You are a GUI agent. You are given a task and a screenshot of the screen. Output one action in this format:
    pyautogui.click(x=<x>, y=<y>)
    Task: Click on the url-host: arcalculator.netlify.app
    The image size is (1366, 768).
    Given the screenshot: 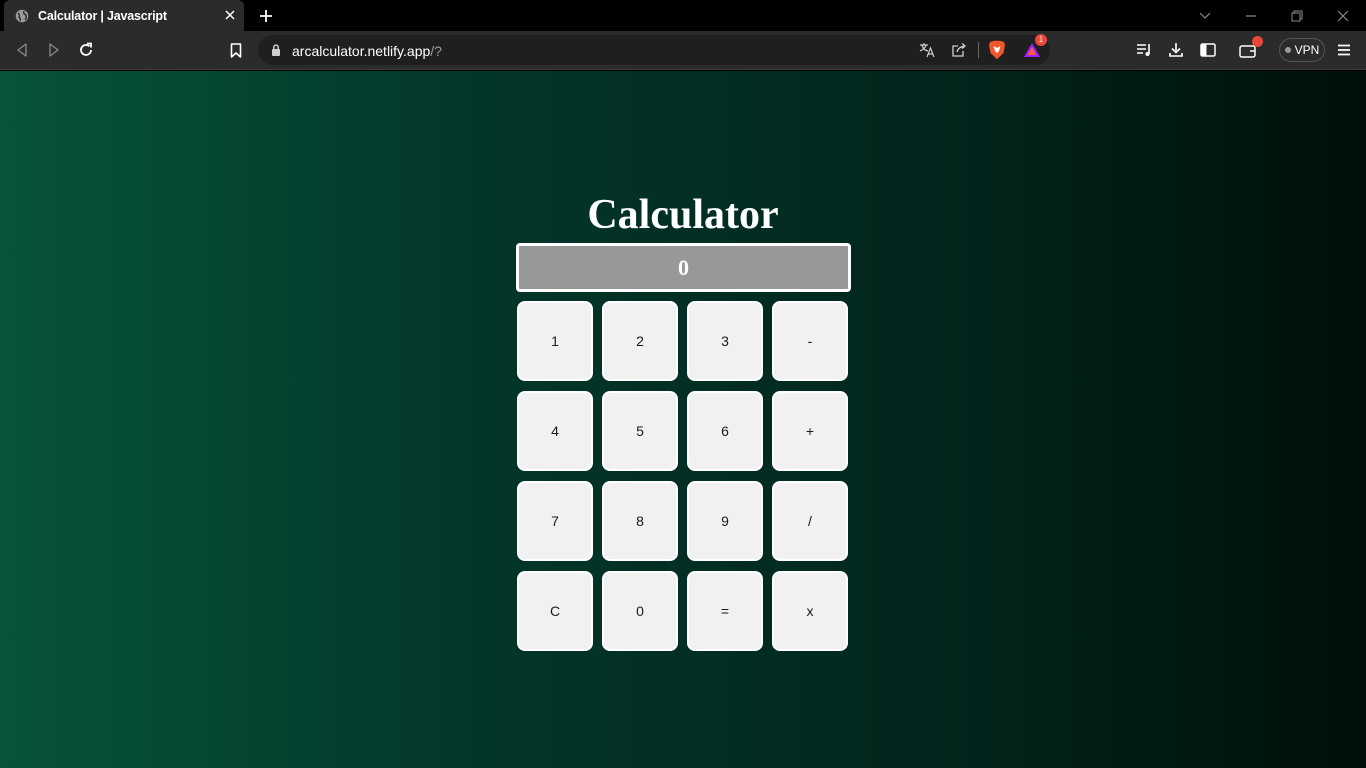 What is the action you would take?
    pyautogui.click(x=361, y=51)
    